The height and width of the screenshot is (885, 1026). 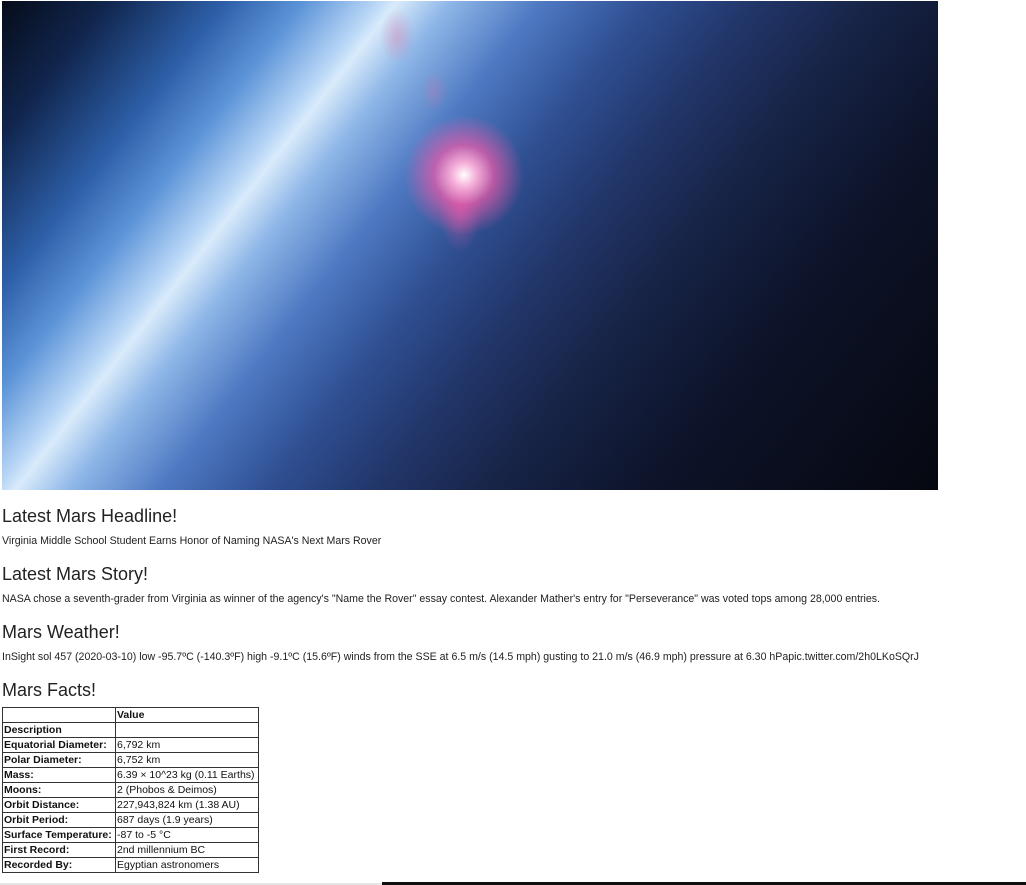 I want to click on table-row: Mass: 6.39 × 10^23 kg (0.11 Earths), so click(x=130, y=775).